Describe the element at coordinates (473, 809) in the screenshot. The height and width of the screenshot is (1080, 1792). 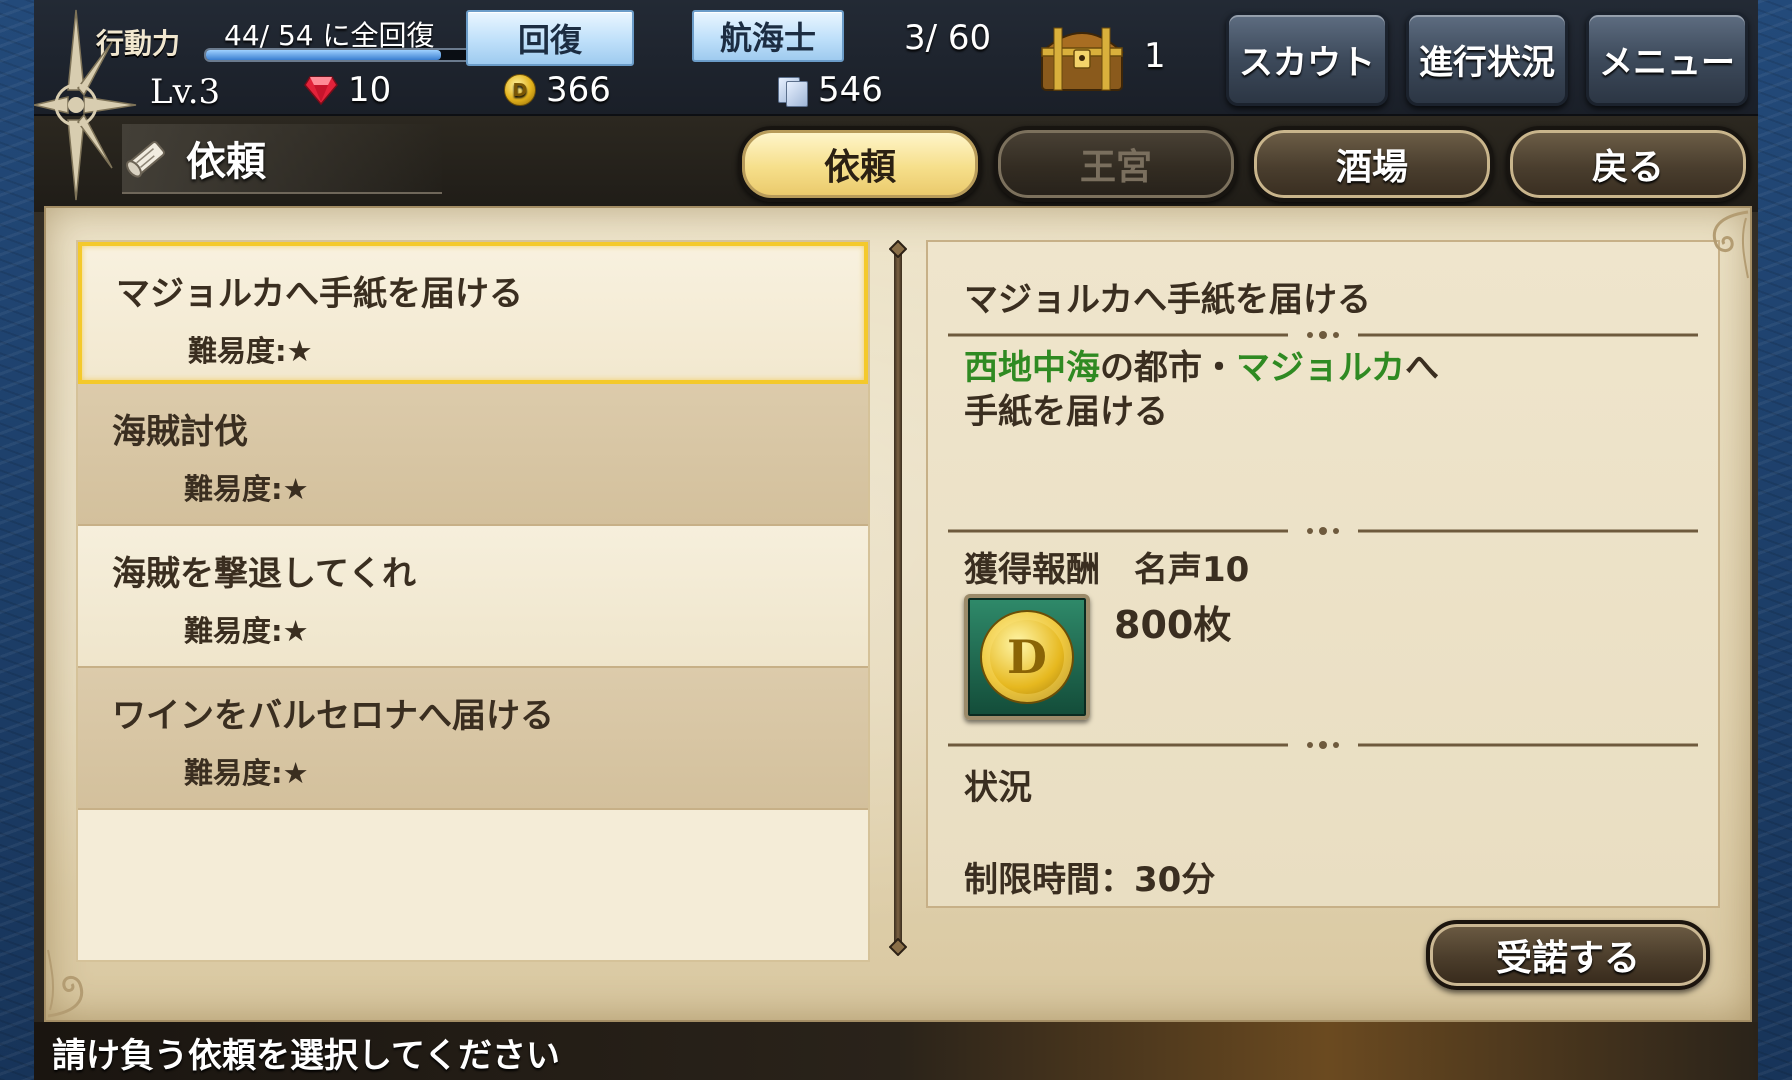
I see `divider` at that location.